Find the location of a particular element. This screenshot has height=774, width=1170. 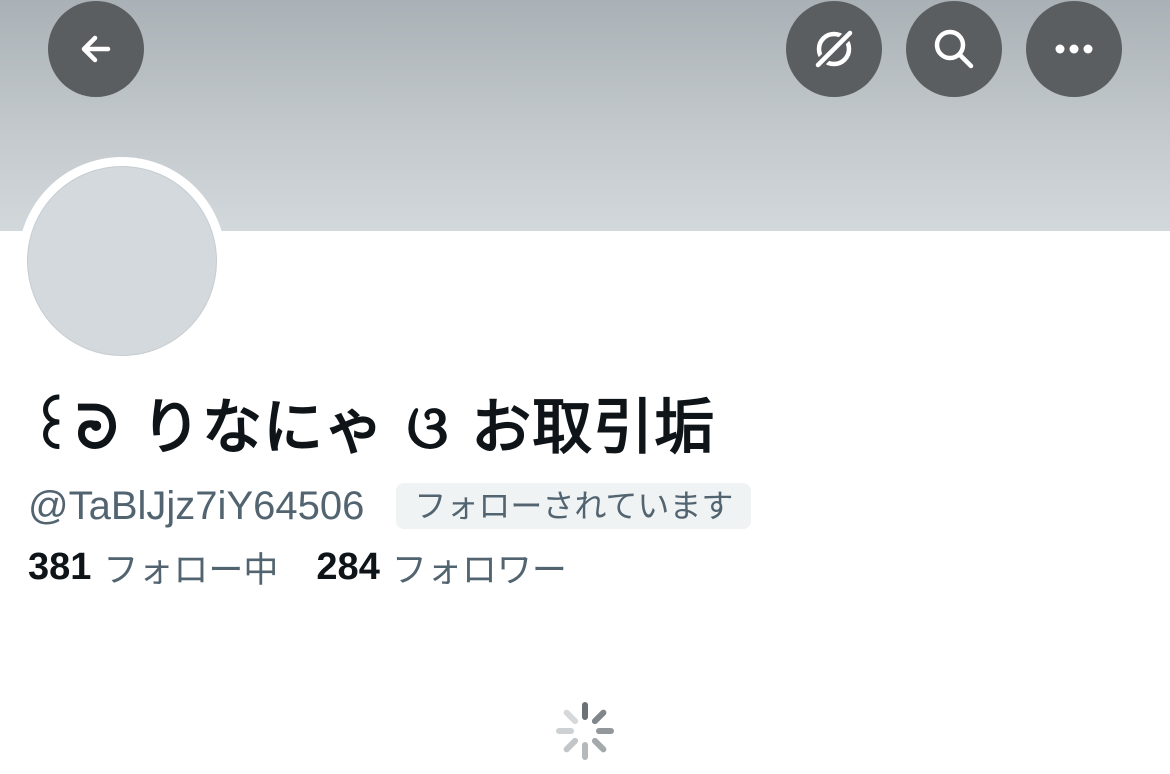

search-icon is located at coordinates (954, 49).